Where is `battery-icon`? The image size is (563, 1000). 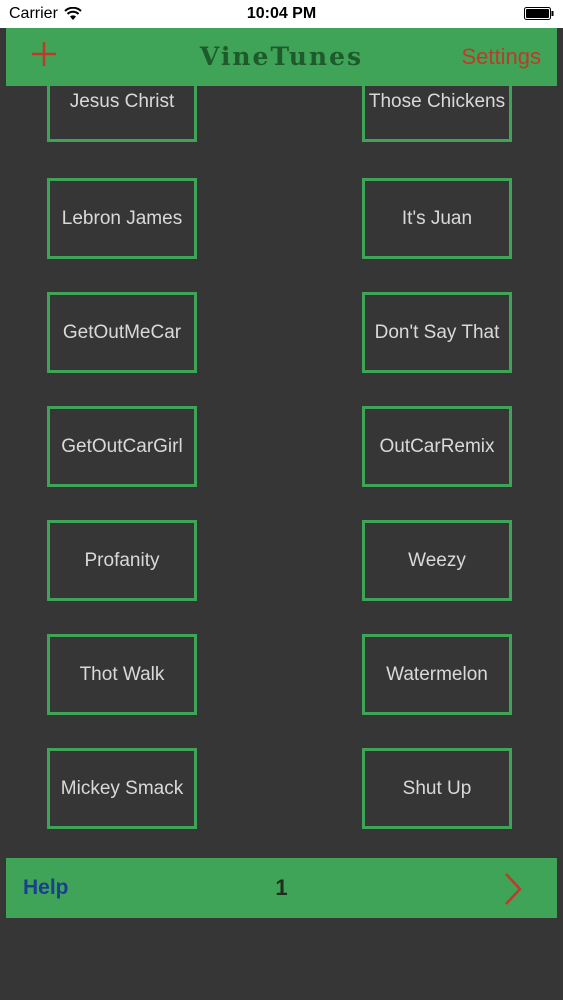 battery-icon is located at coordinates (539, 13).